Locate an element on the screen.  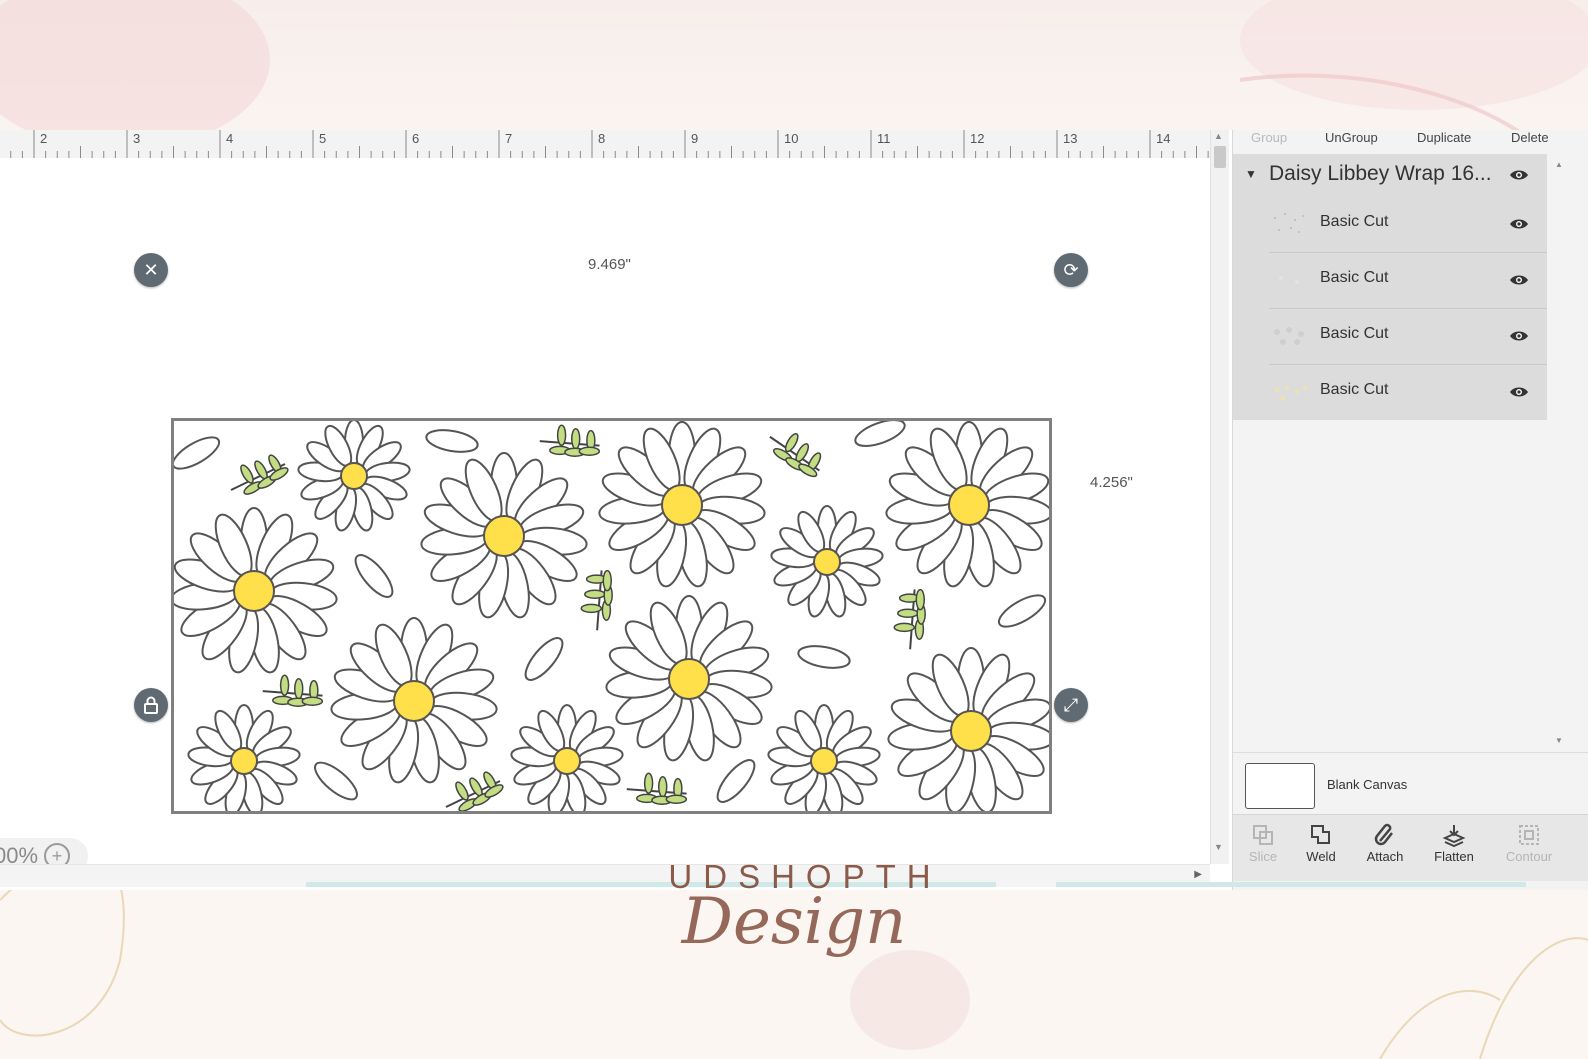
blank-canvas-thumbnail is located at coordinates (1280, 786).